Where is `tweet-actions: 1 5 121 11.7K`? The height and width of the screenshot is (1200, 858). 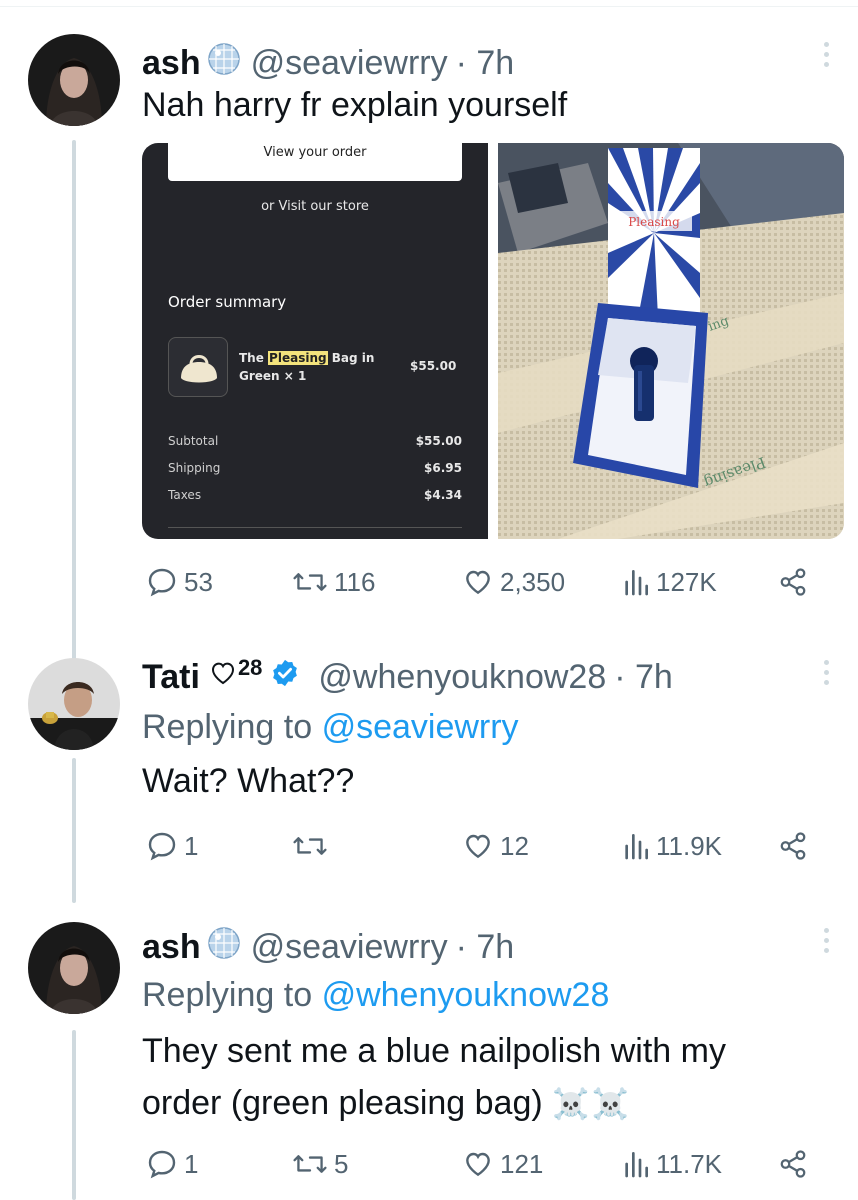
tweet-actions: 1 5 121 11.7K is located at coordinates (482, 1168).